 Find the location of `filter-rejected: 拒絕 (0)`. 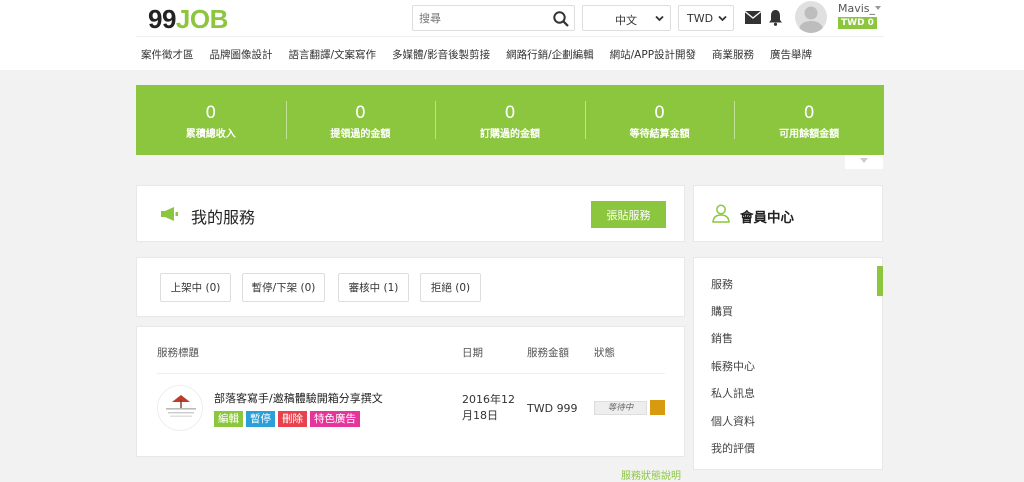

filter-rejected: 拒絕 (0) is located at coordinates (450, 287).